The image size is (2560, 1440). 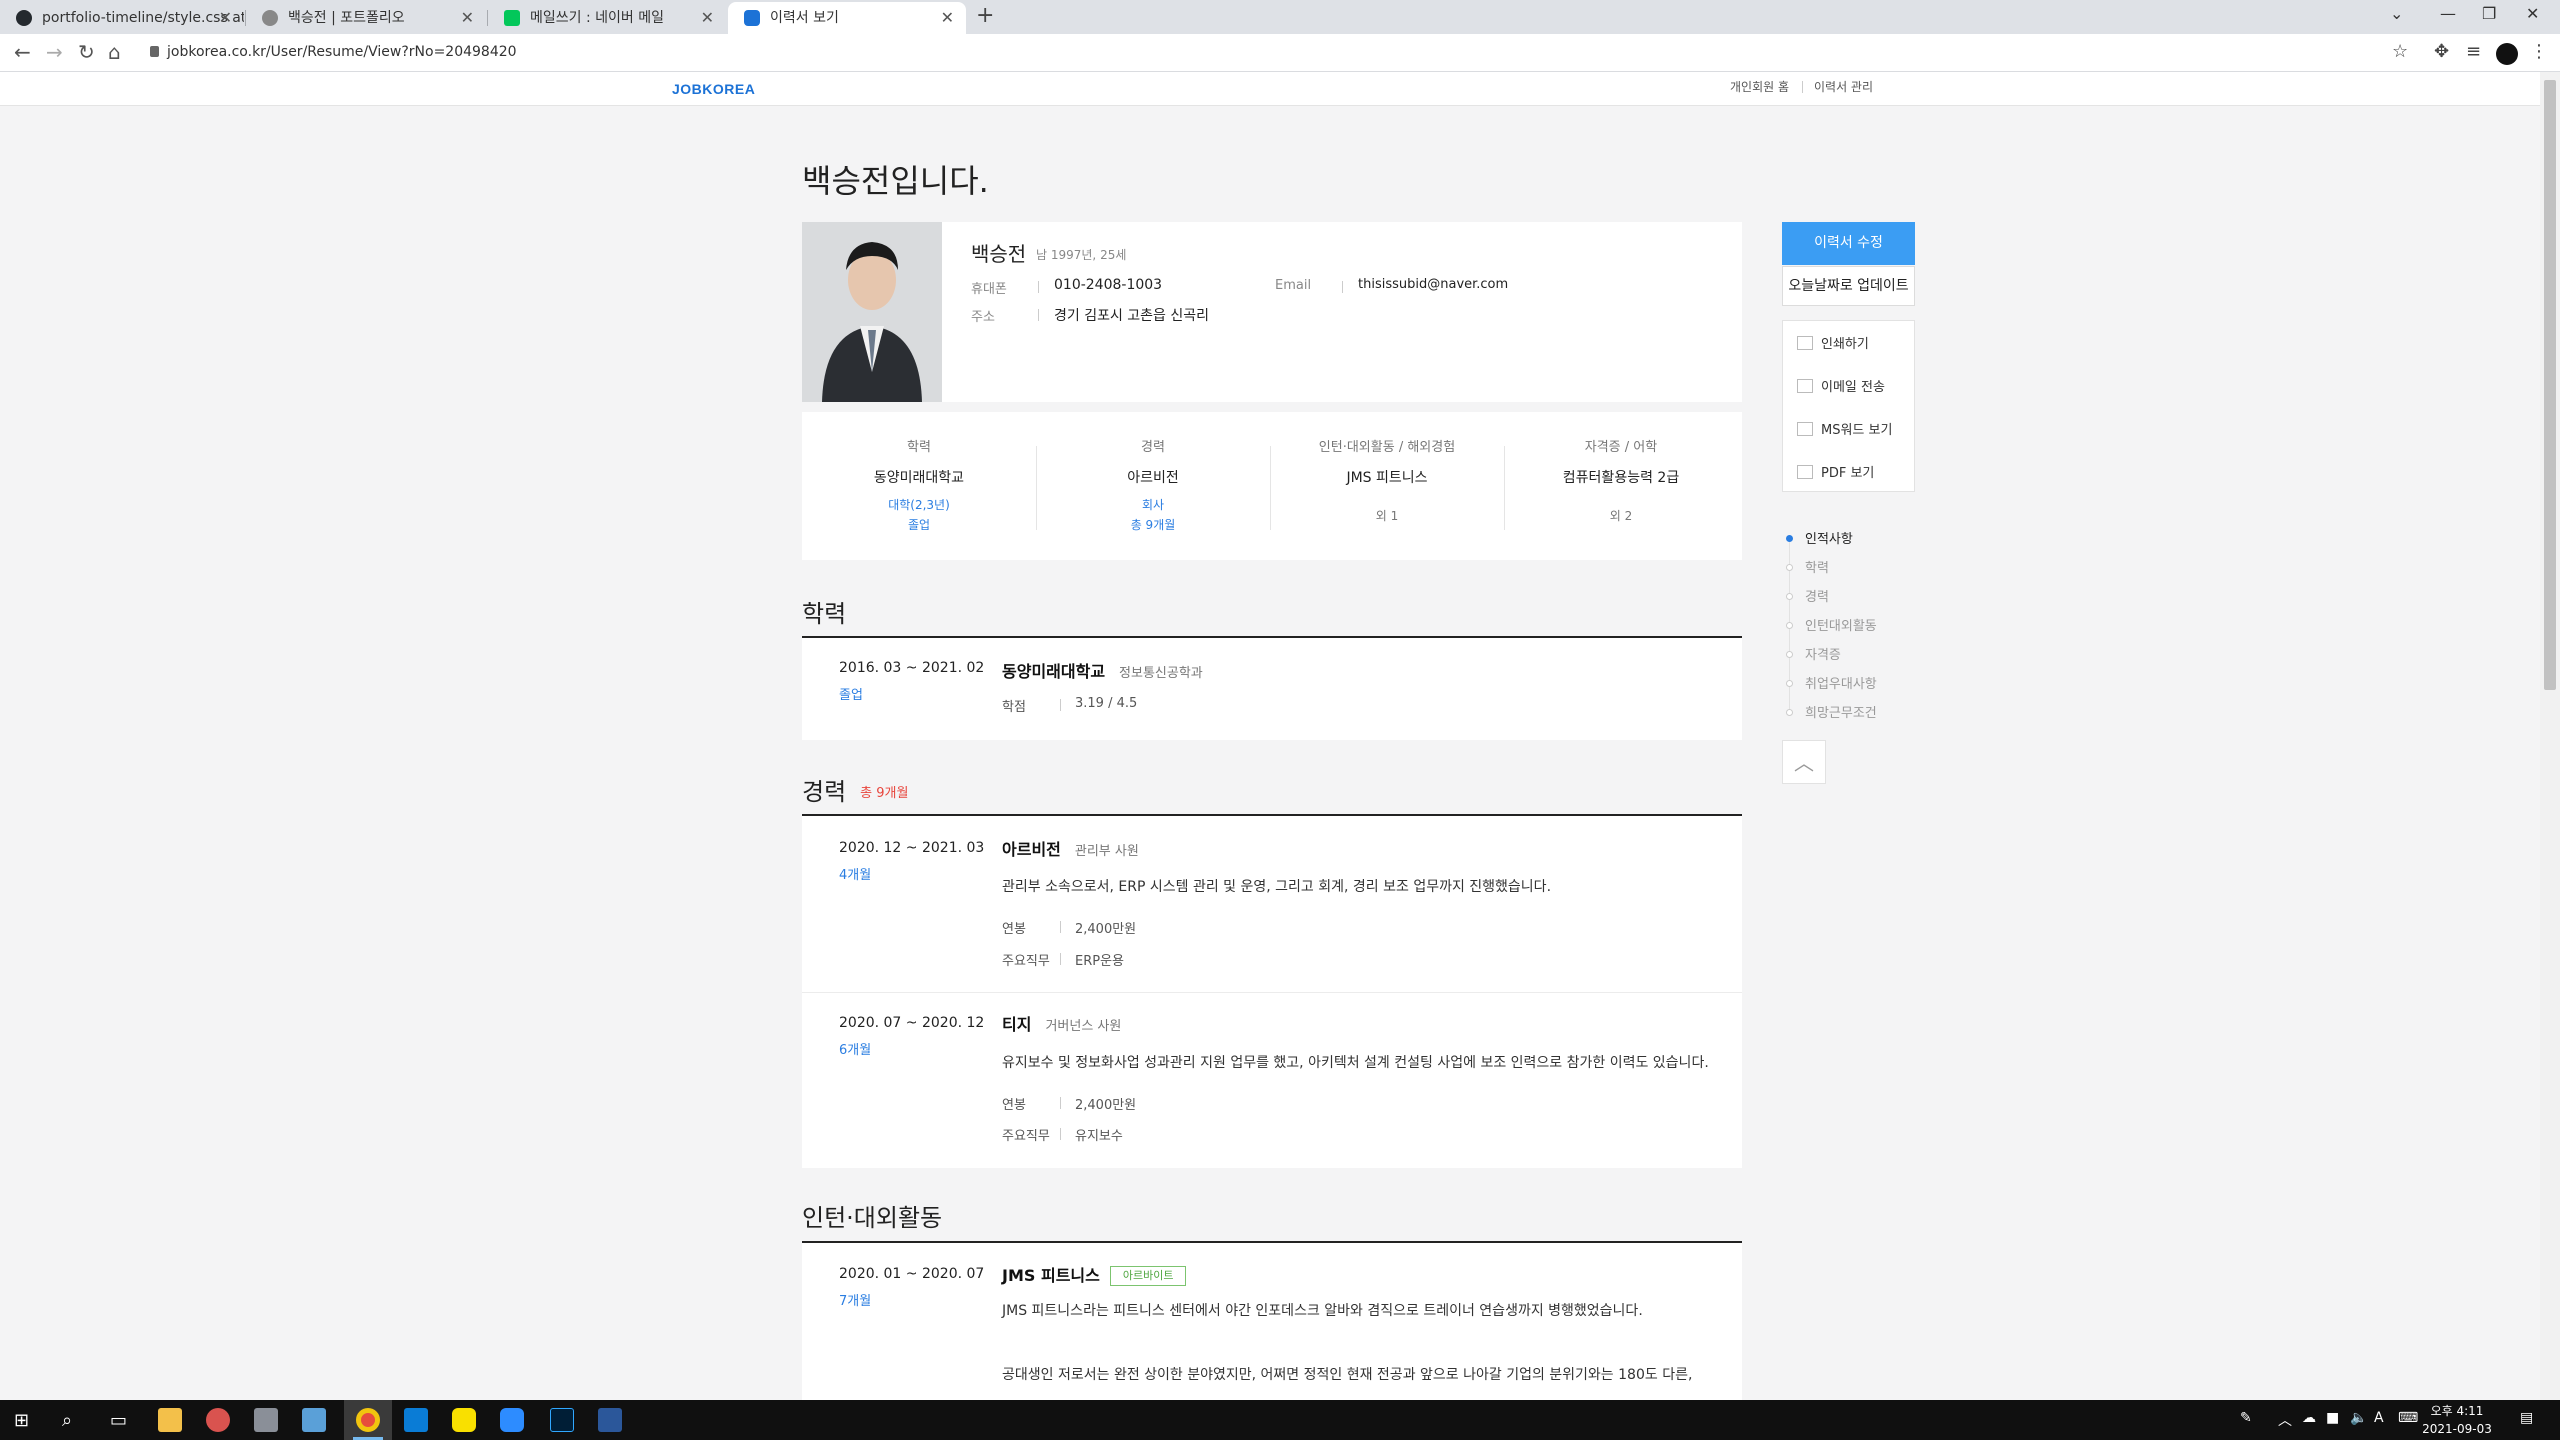 I want to click on reload-icon: ↻, so click(x=86, y=52).